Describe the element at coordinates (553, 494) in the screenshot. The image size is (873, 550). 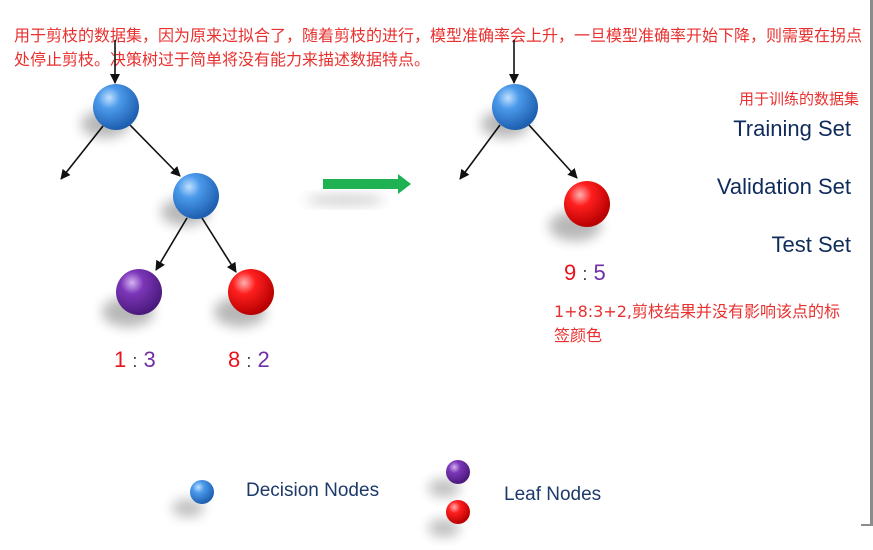
I see `legend-leaf-label: Leaf Nodes` at that location.